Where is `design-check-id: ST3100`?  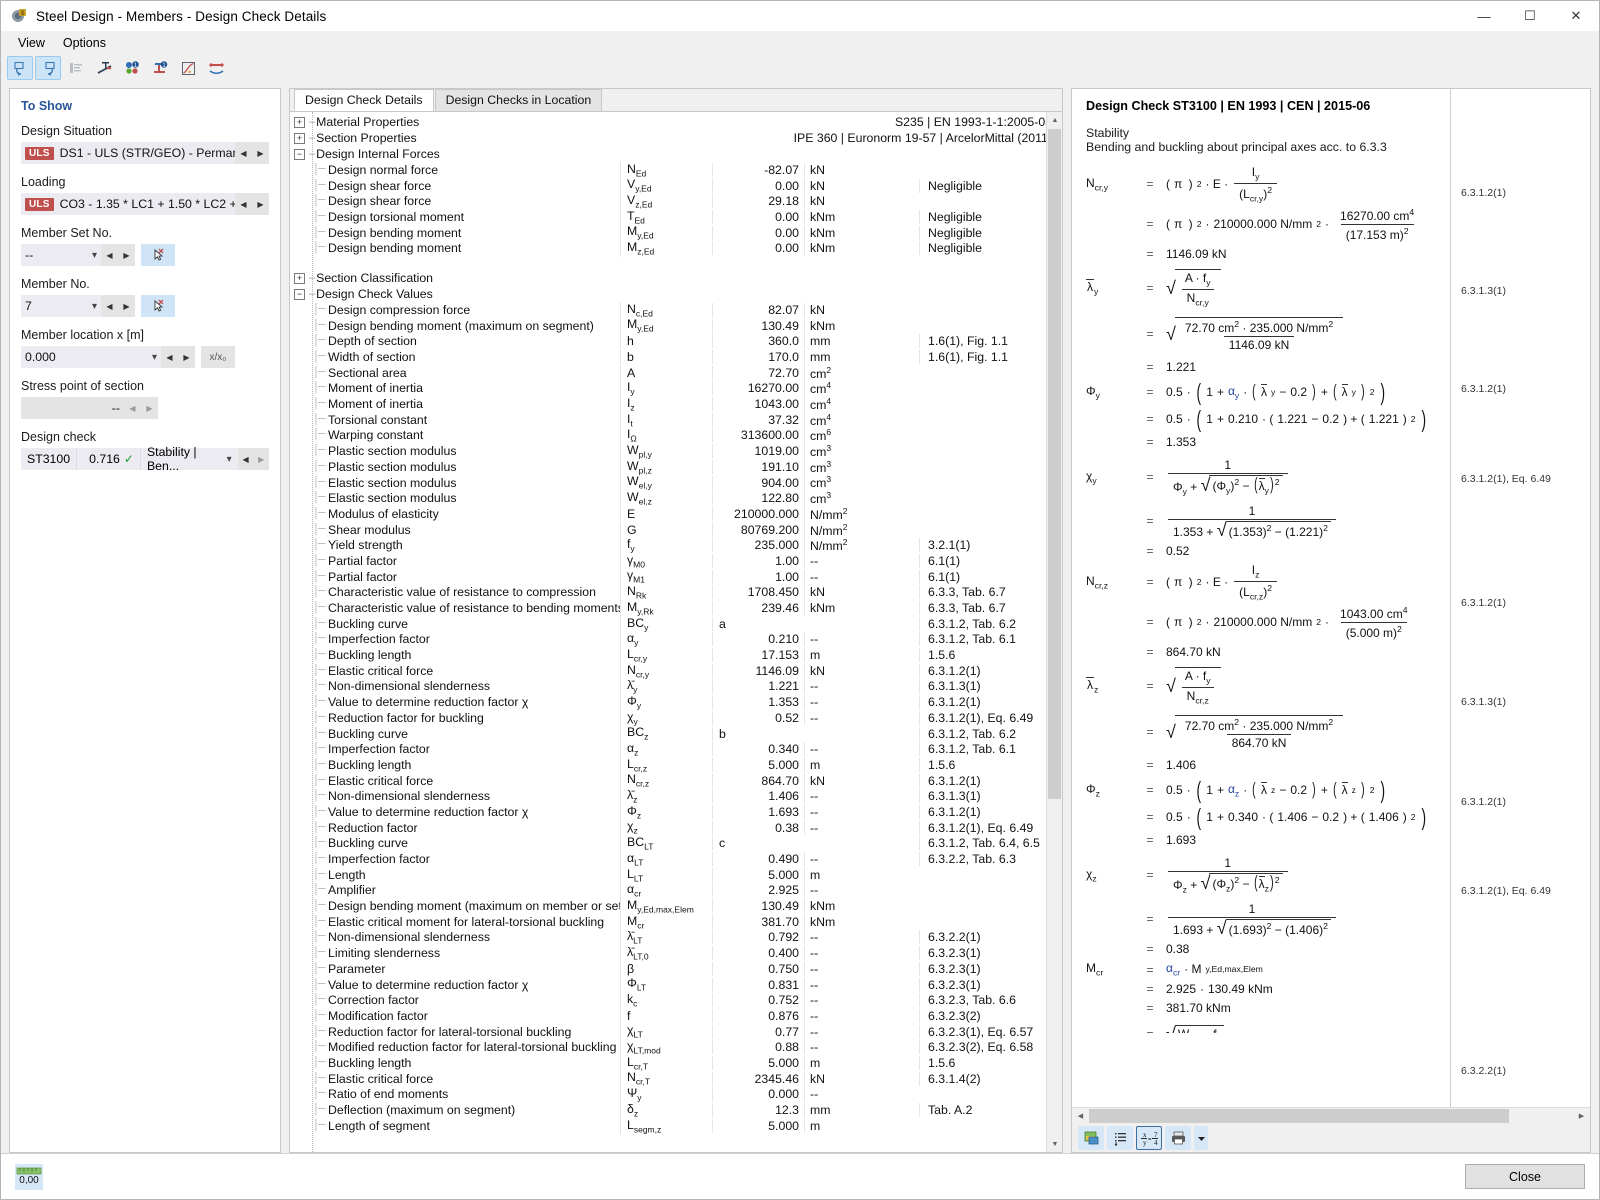
design-check-id: ST3100 is located at coordinates (49, 459).